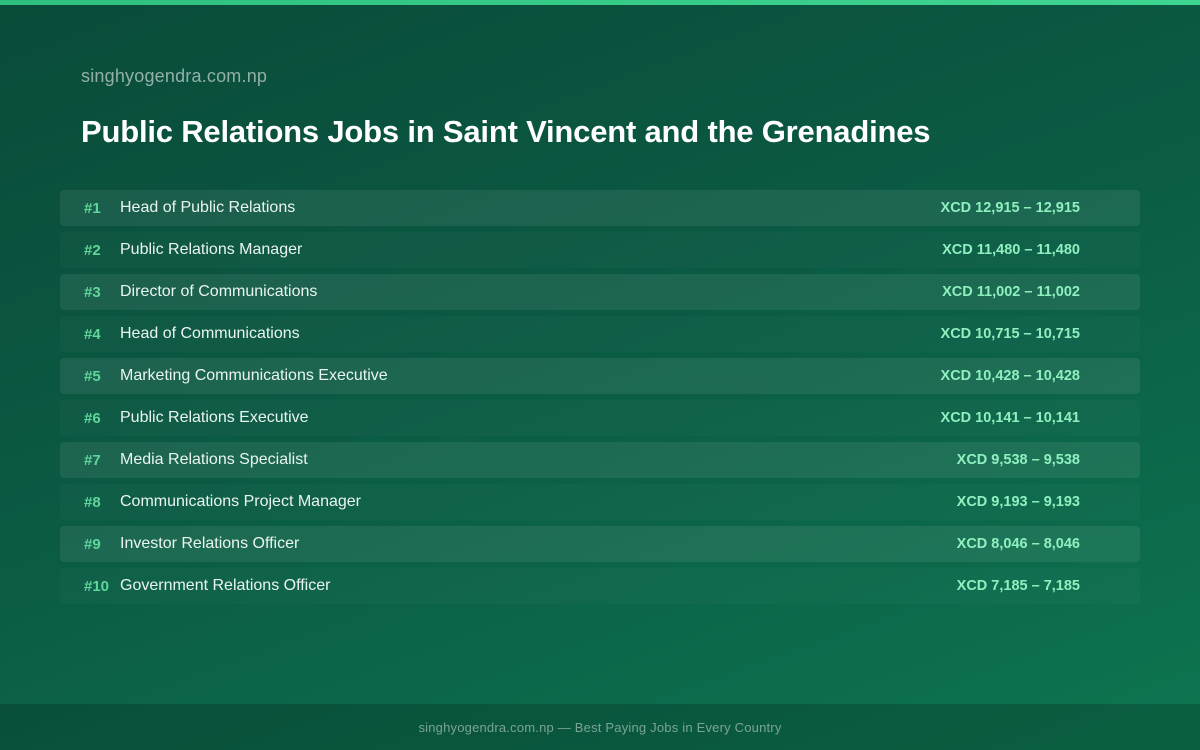  Describe the element at coordinates (92, 460) in the screenshot. I see `job-rank: #7` at that location.